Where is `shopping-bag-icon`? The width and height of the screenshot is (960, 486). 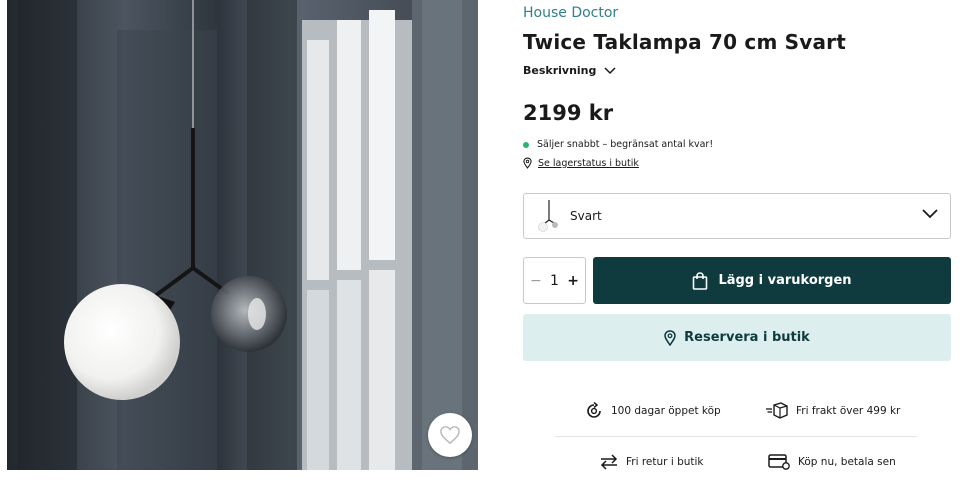 shopping-bag-icon is located at coordinates (700, 280).